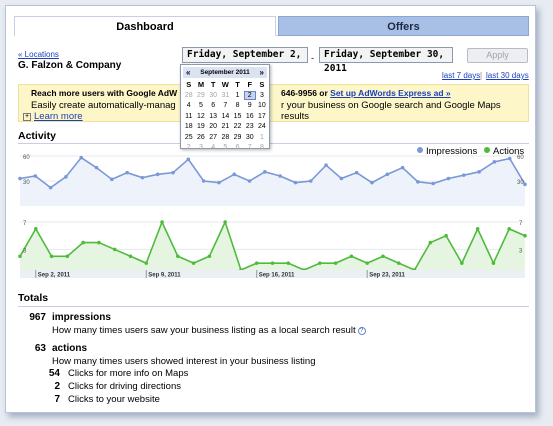 The height and width of the screenshot is (426, 553). What do you see at coordinates (54, 276) in the screenshot?
I see `x-axis-label: Sep 2, 2011` at bounding box center [54, 276].